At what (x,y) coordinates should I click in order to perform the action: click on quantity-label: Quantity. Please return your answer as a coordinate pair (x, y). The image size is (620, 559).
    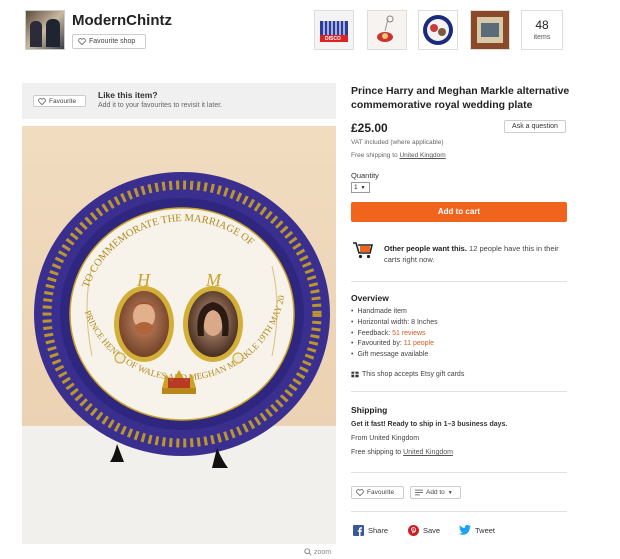
    Looking at the image, I should click on (365, 175).